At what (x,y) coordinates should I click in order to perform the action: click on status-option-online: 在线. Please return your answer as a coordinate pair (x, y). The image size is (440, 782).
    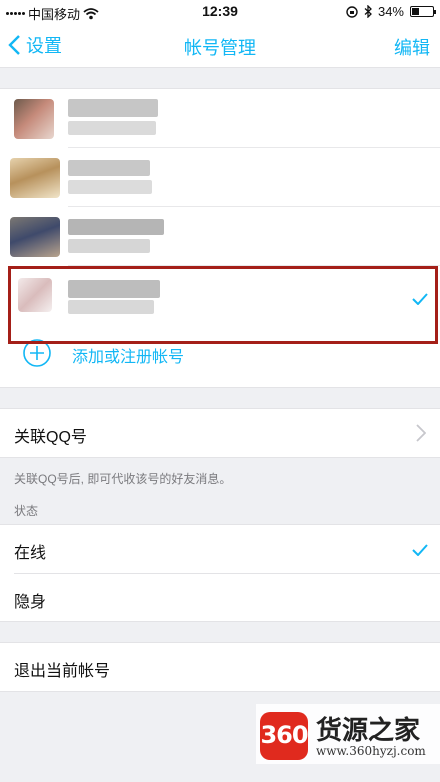
    Looking at the image, I should click on (220, 549).